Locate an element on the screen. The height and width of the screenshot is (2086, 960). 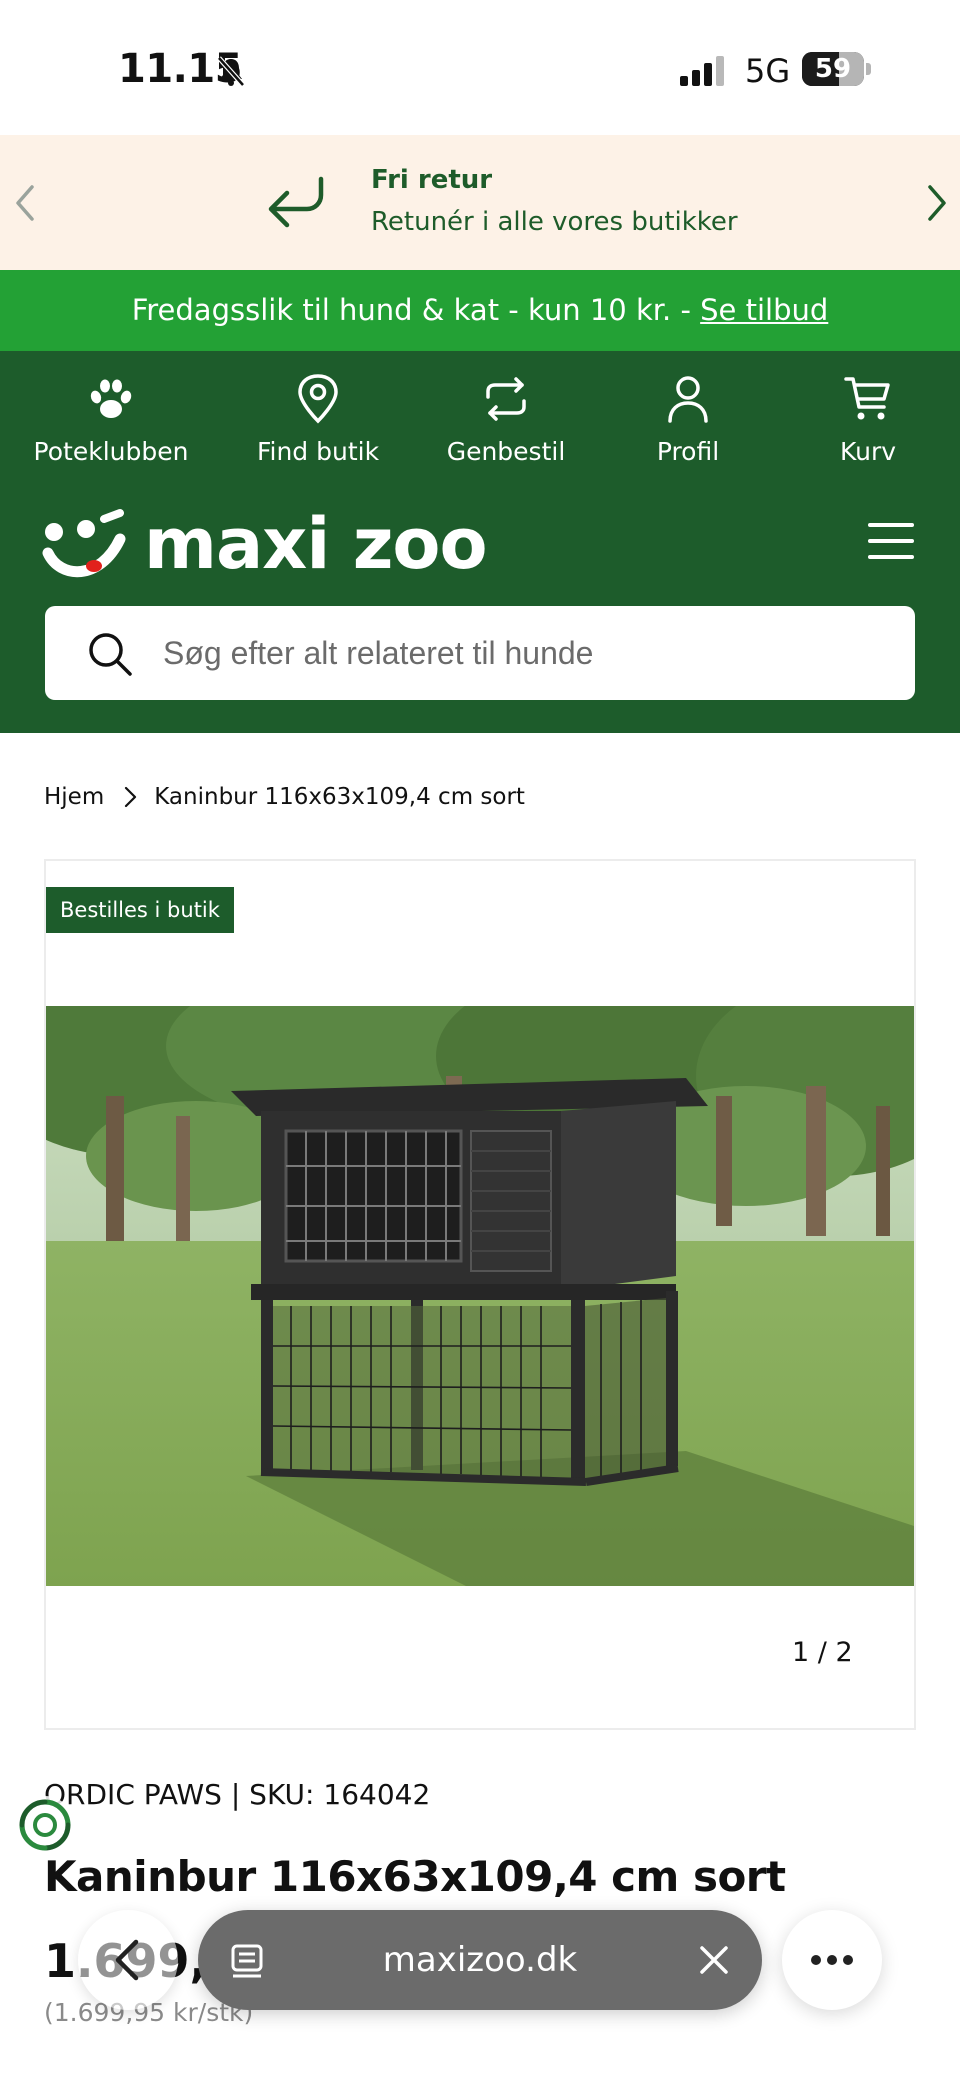
url-text: maxizoo.dk is located at coordinates (480, 1960).